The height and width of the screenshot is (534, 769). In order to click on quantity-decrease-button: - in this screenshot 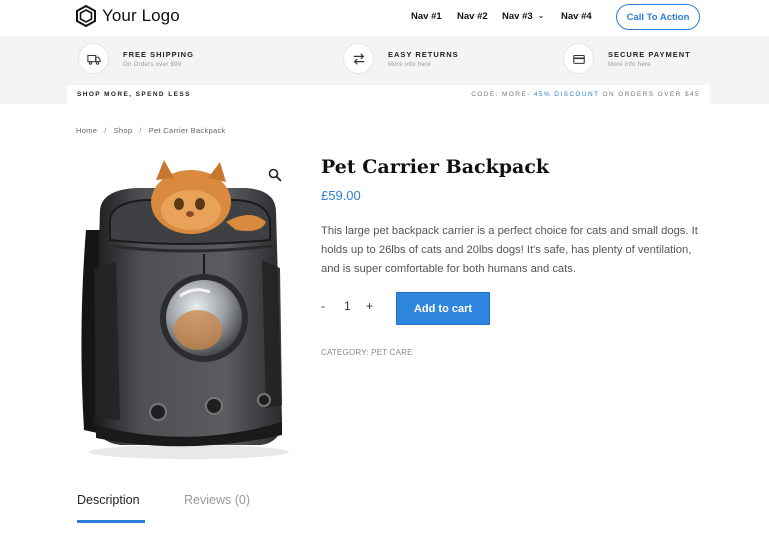, I will do `click(323, 306)`.